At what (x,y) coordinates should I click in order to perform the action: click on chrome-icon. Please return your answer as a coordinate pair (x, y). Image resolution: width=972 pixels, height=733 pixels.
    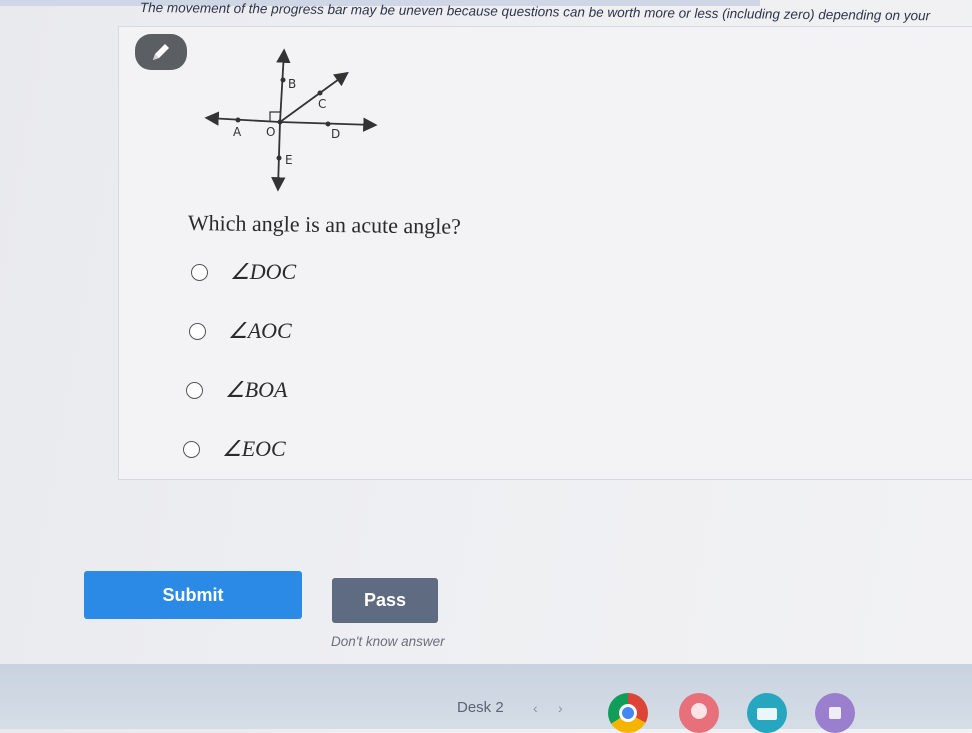
    Looking at the image, I should click on (628, 713).